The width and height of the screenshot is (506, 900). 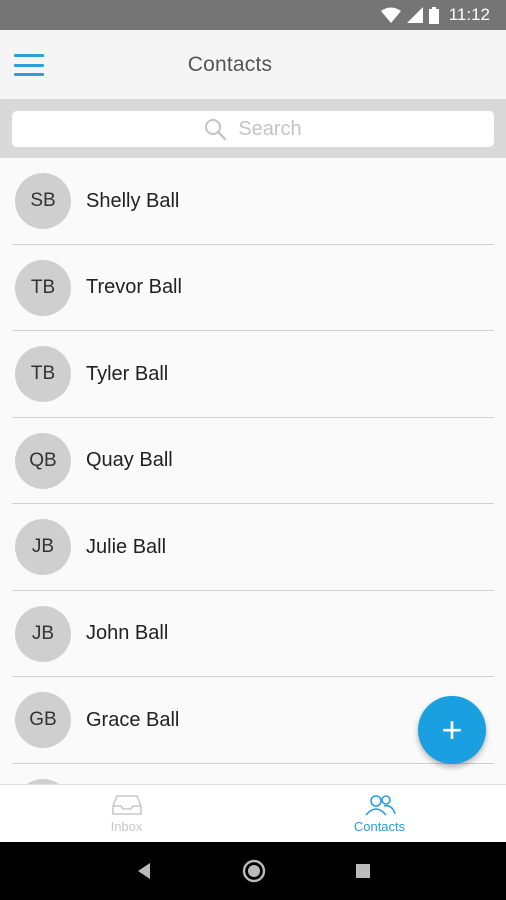 I want to click on contact-row: JB Julie Ball, so click(x=253, y=547).